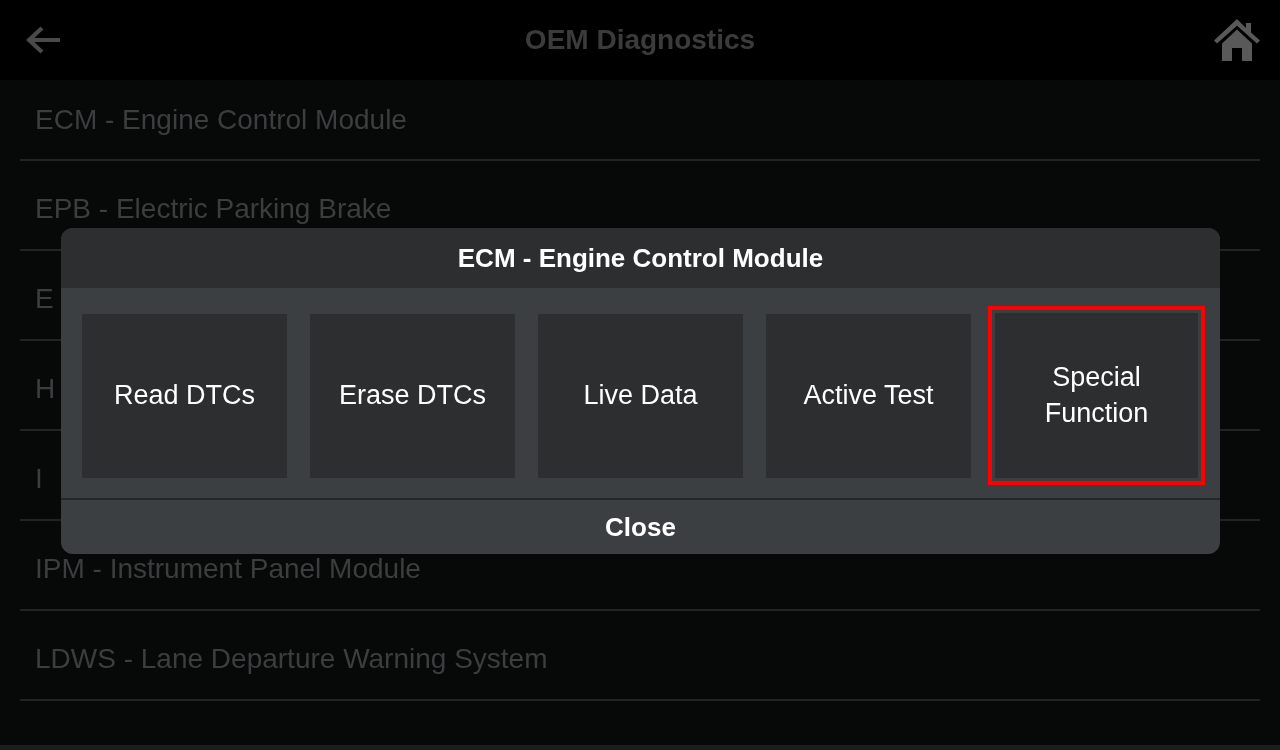 The image size is (1280, 750). What do you see at coordinates (1096, 395) in the screenshot?
I see `function-button: Special Function` at bounding box center [1096, 395].